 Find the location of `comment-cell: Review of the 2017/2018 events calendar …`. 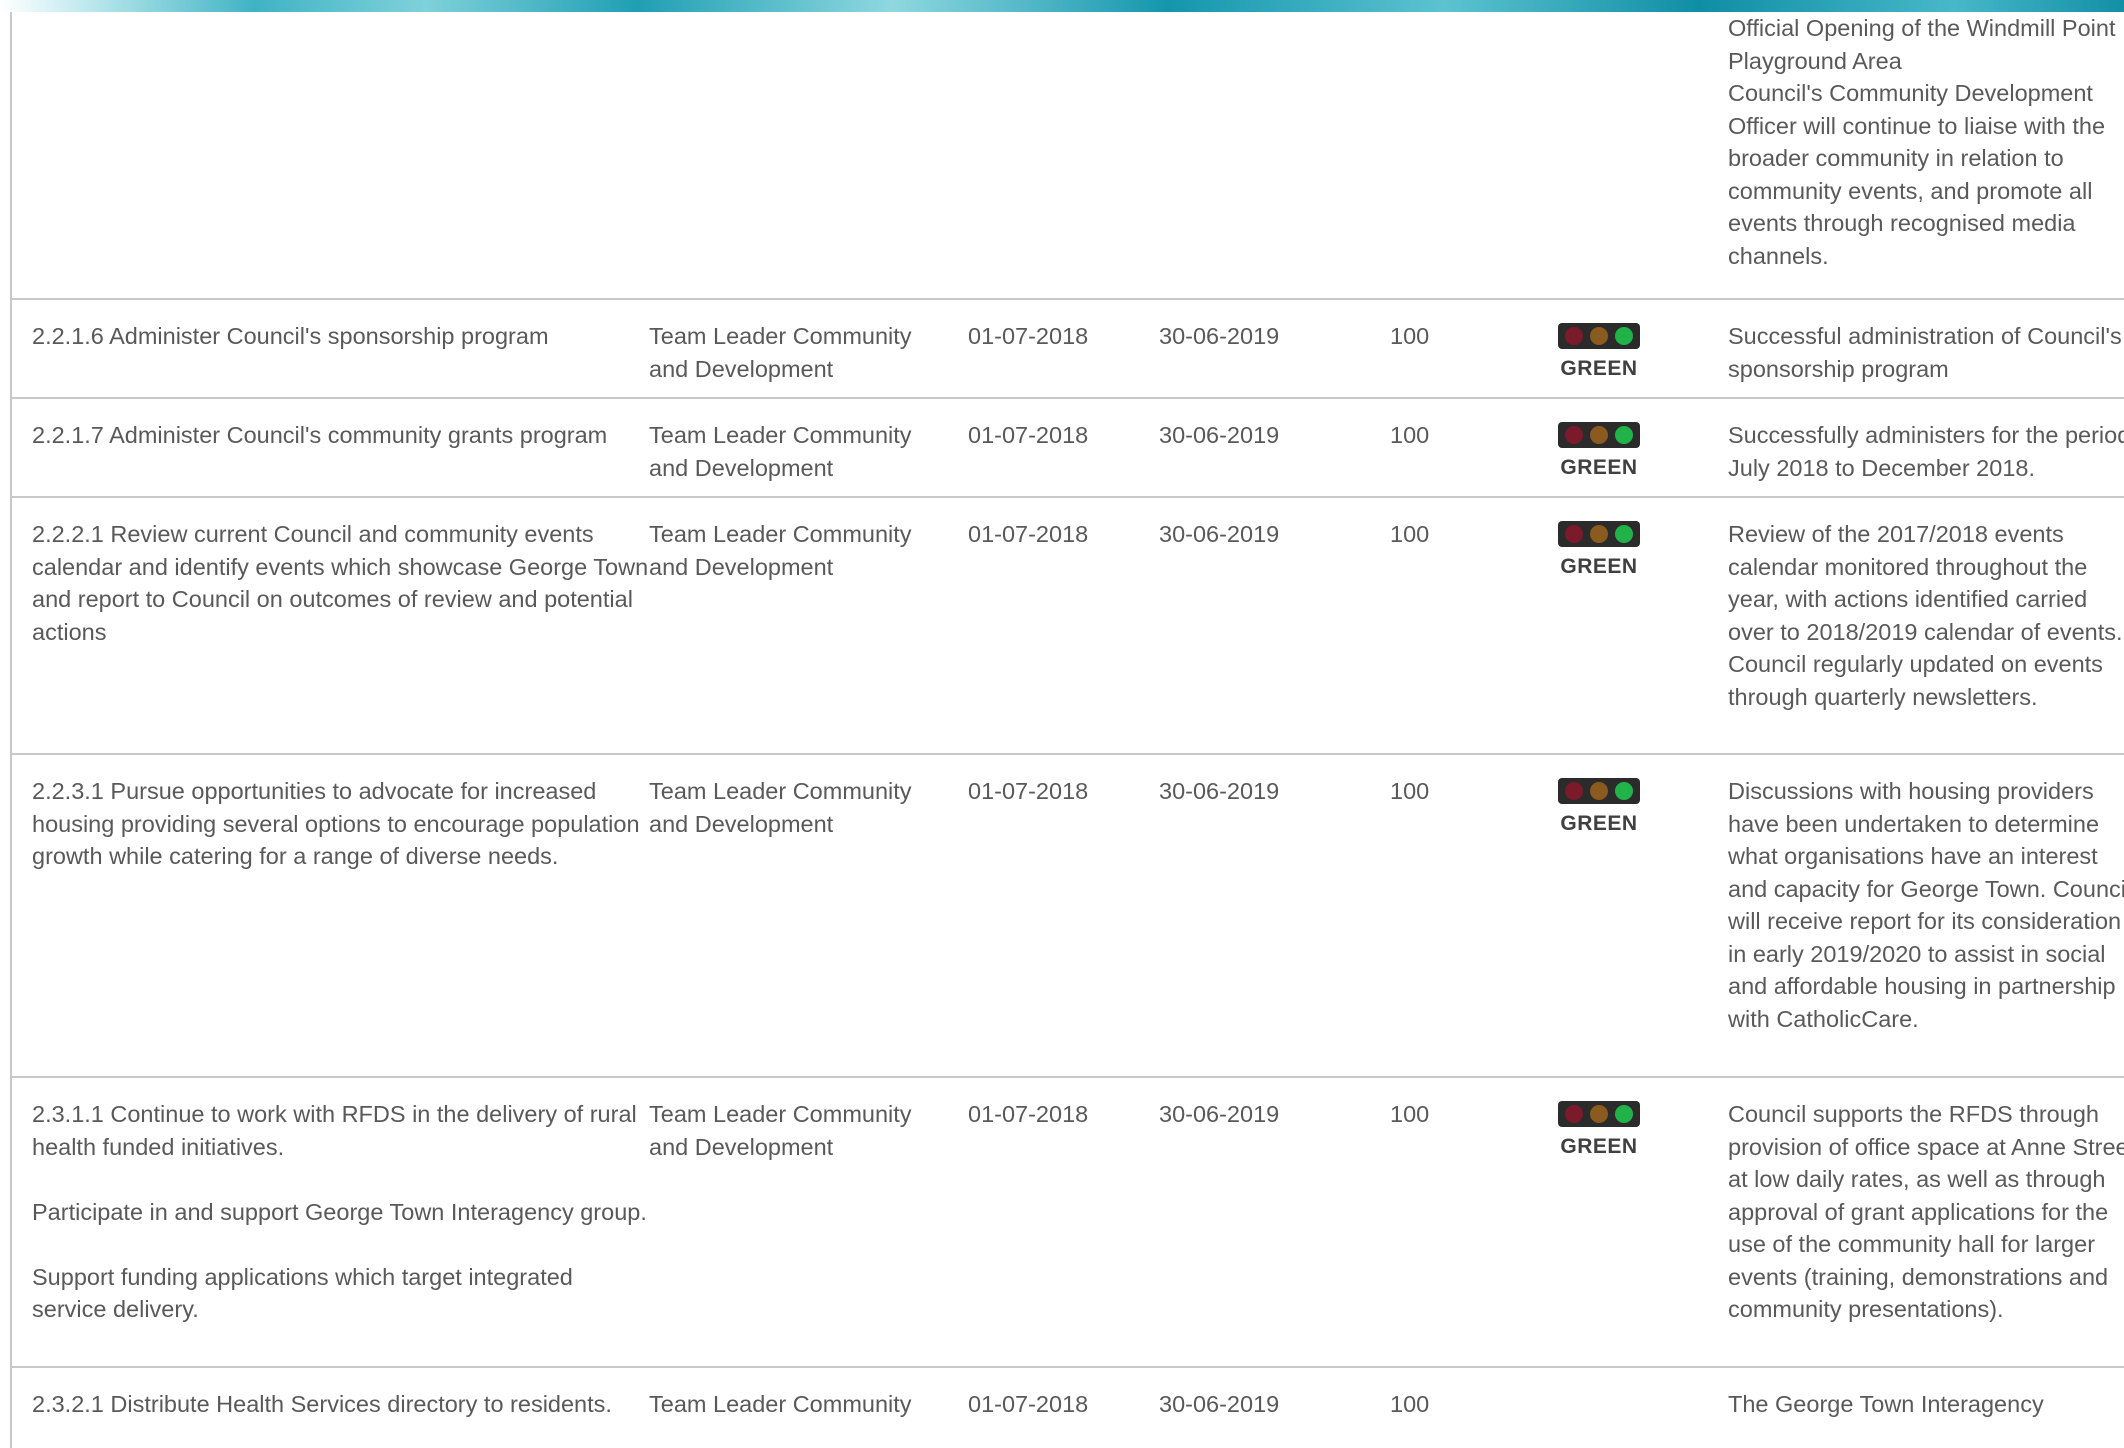

comment-cell: Review of the 2017/2018 events calendar … is located at coordinates (1926, 615).